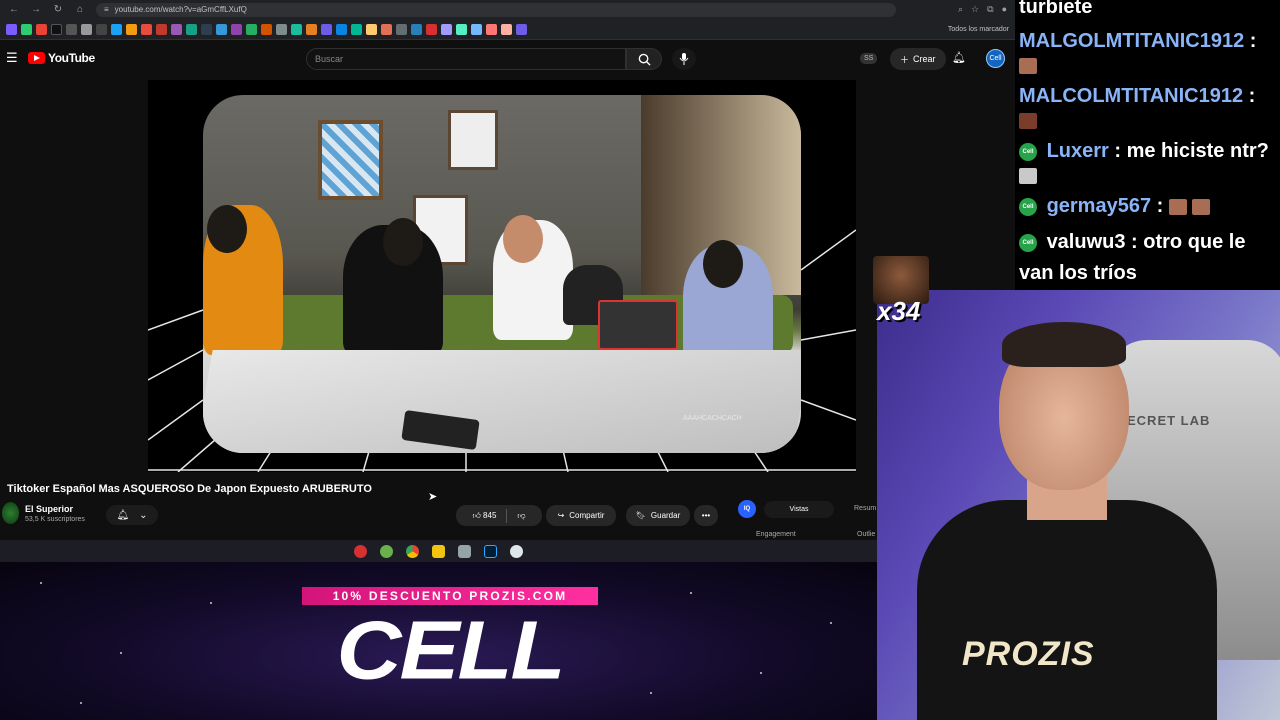  Describe the element at coordinates (496, 9) in the screenshot. I see `address-bar: ≡ youtube.com/watch?v=aGmCffLXufQ` at that location.